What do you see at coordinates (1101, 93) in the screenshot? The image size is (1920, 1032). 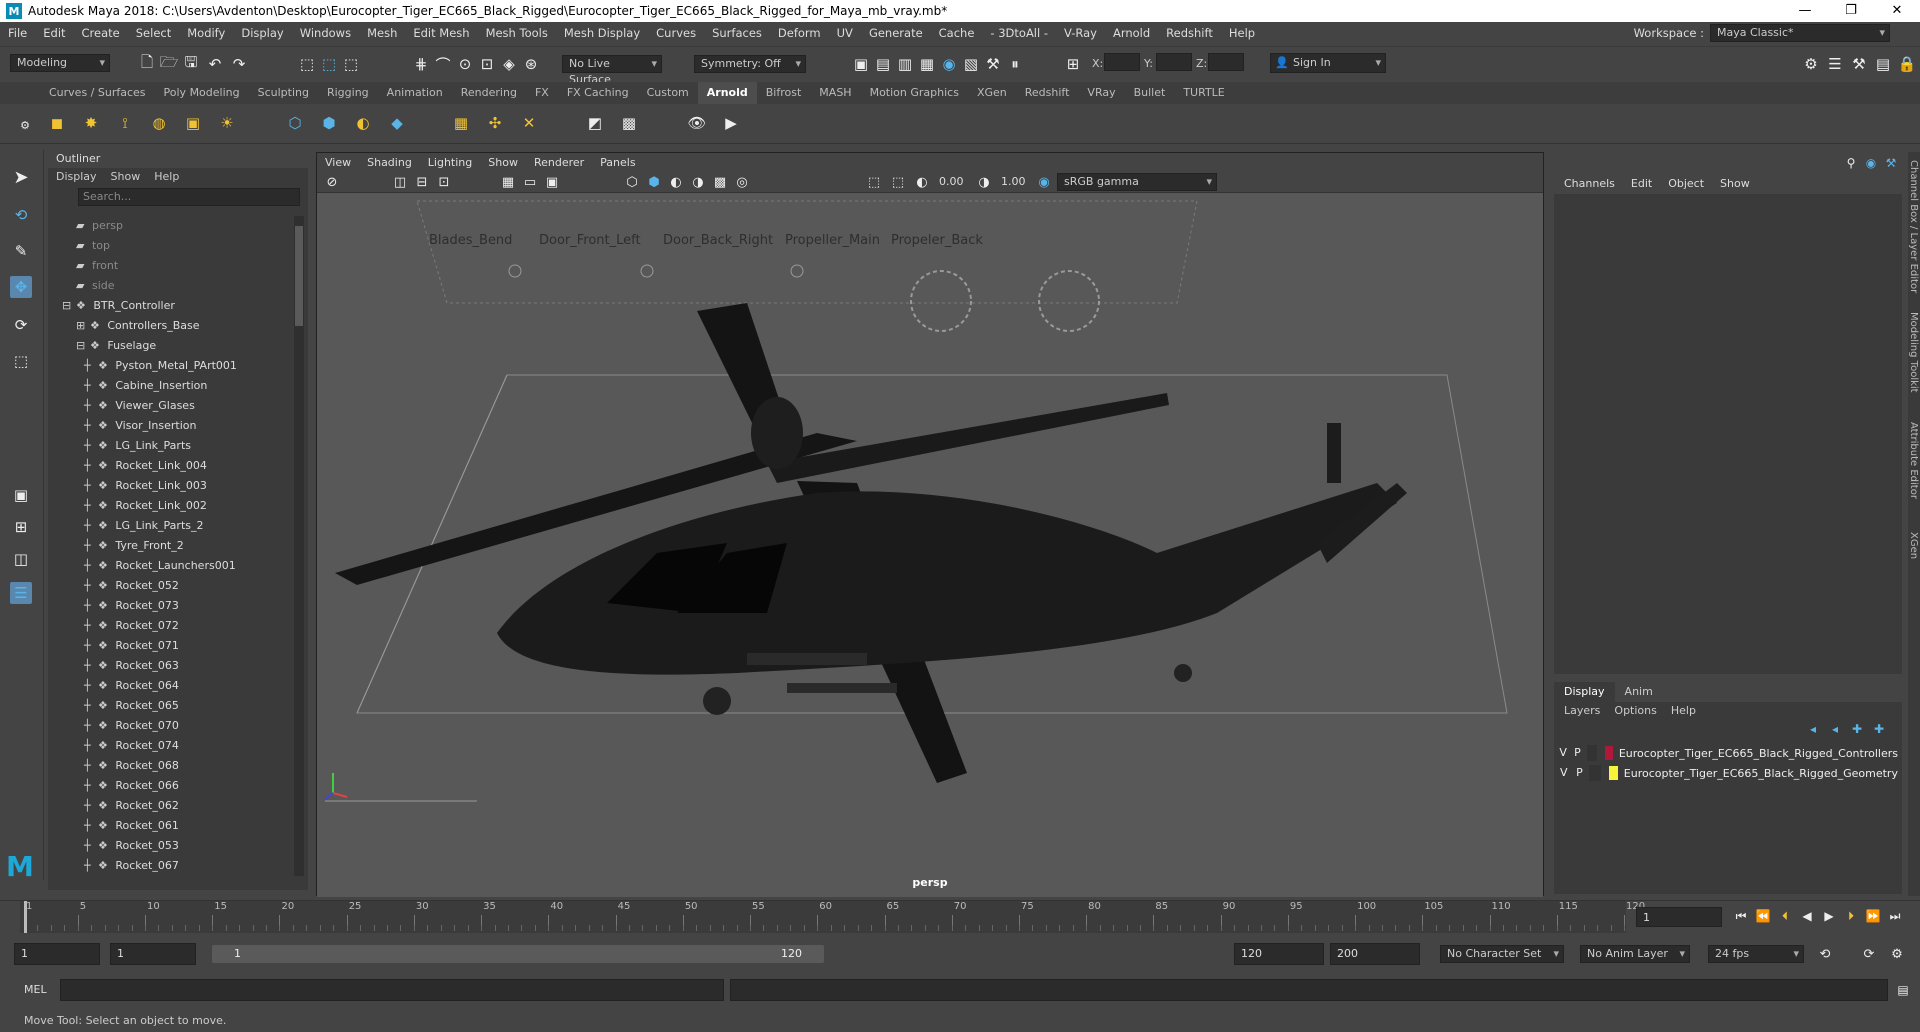 I see `shelf-tab: VRay` at bounding box center [1101, 93].